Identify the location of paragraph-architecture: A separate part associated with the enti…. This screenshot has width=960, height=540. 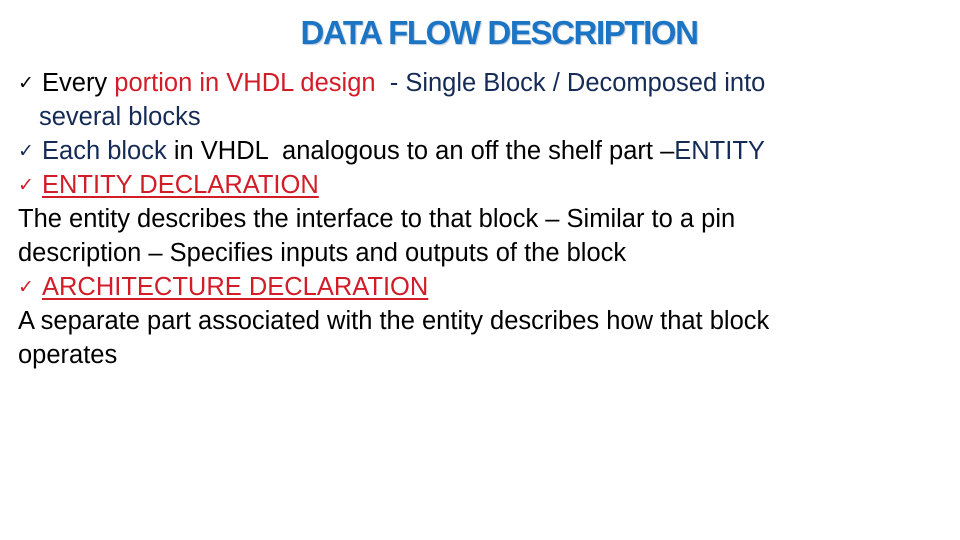
(394, 338).